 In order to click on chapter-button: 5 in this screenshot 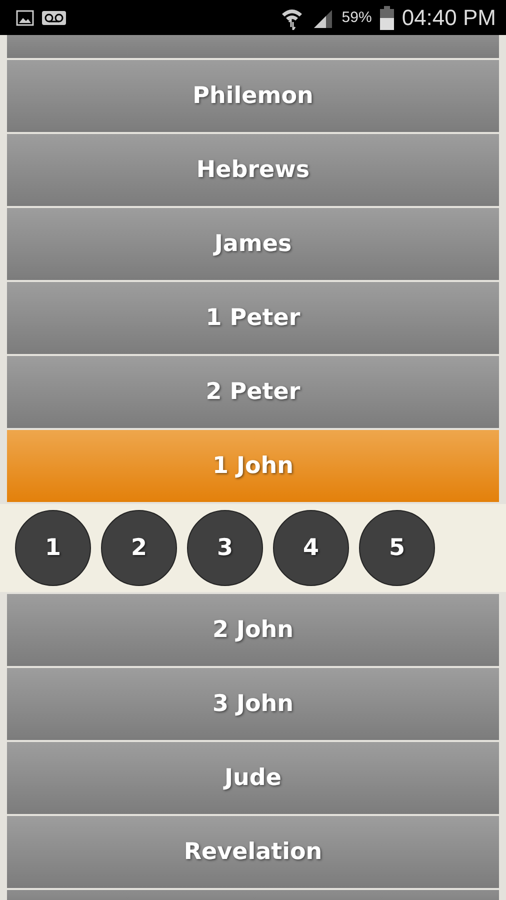, I will do `click(397, 548)`.